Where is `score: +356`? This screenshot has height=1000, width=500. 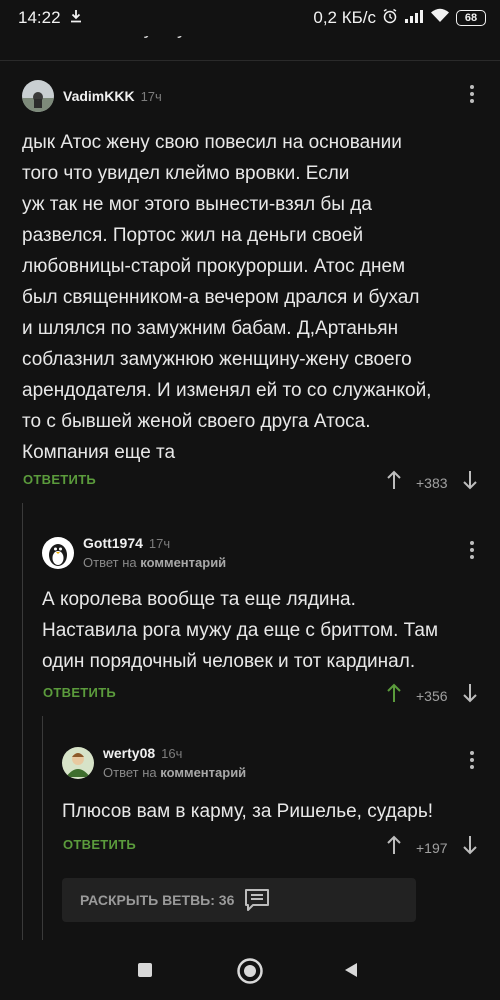
score: +356 is located at coordinates (432, 695).